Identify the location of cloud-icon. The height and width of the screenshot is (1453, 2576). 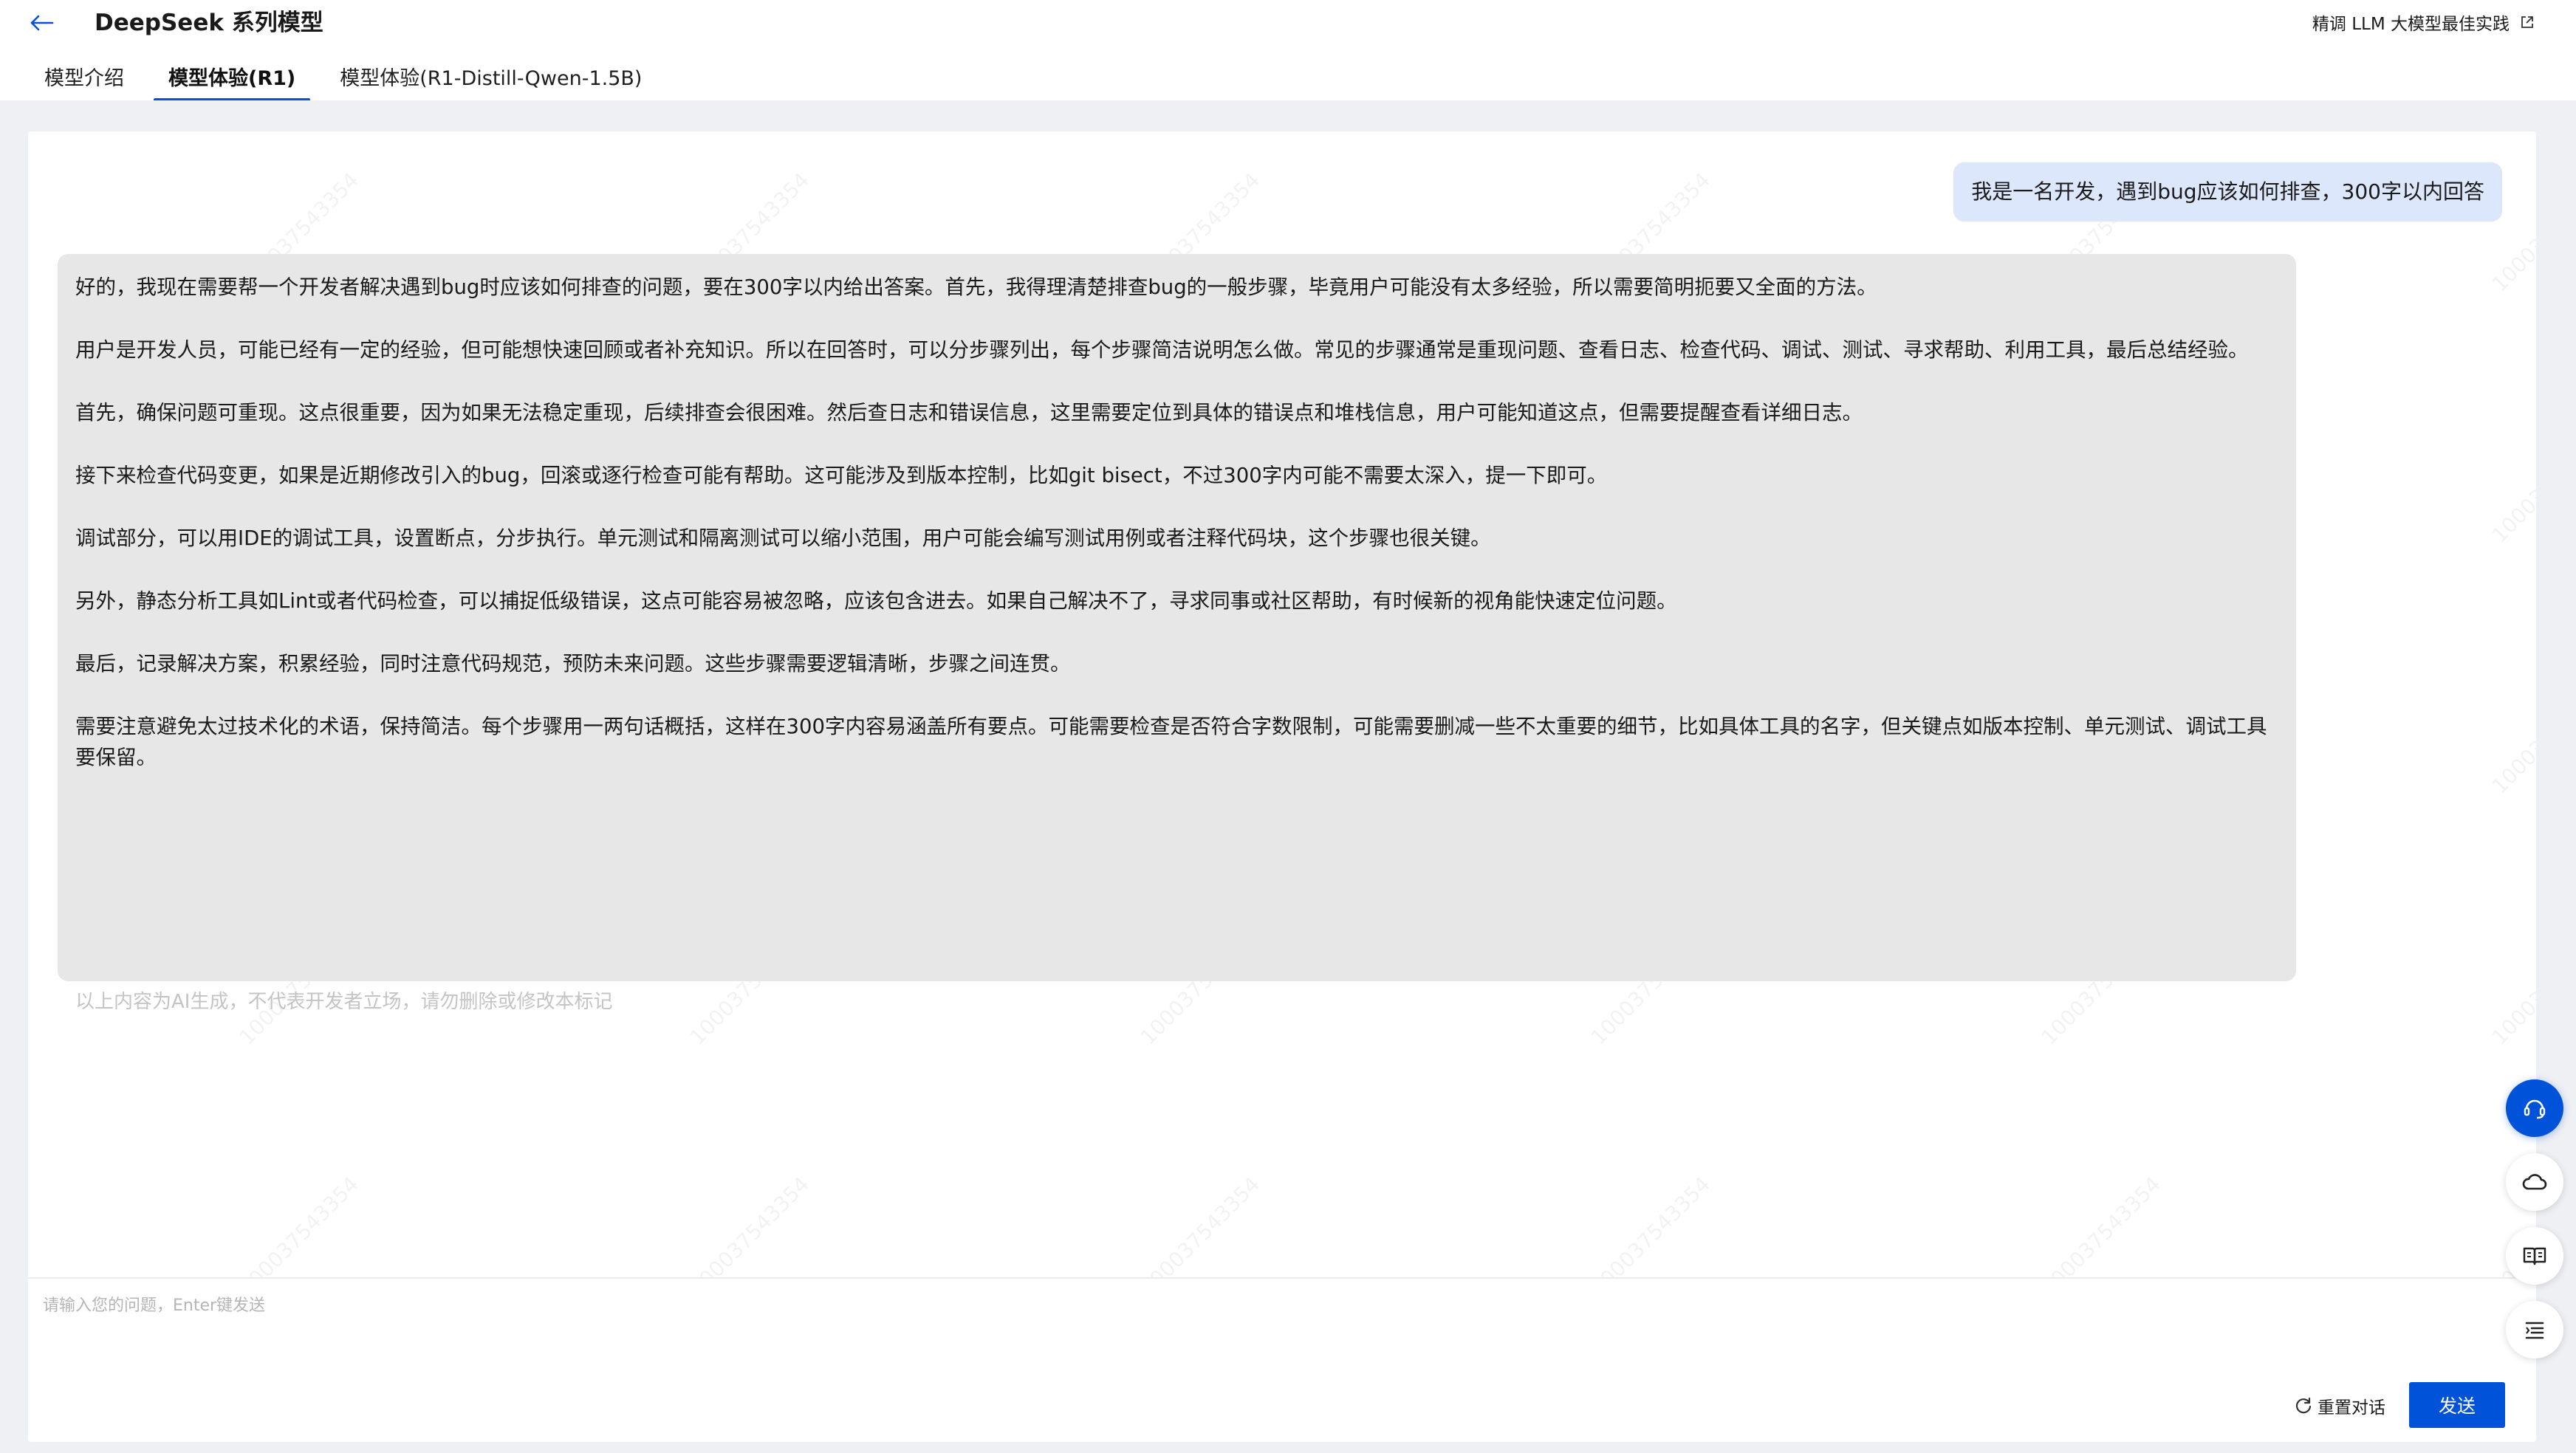
(2534, 1182).